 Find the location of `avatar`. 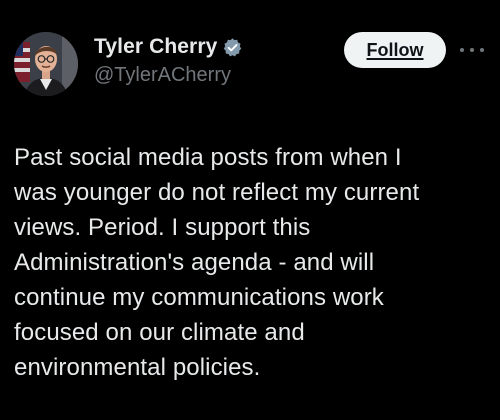

avatar is located at coordinates (46, 64).